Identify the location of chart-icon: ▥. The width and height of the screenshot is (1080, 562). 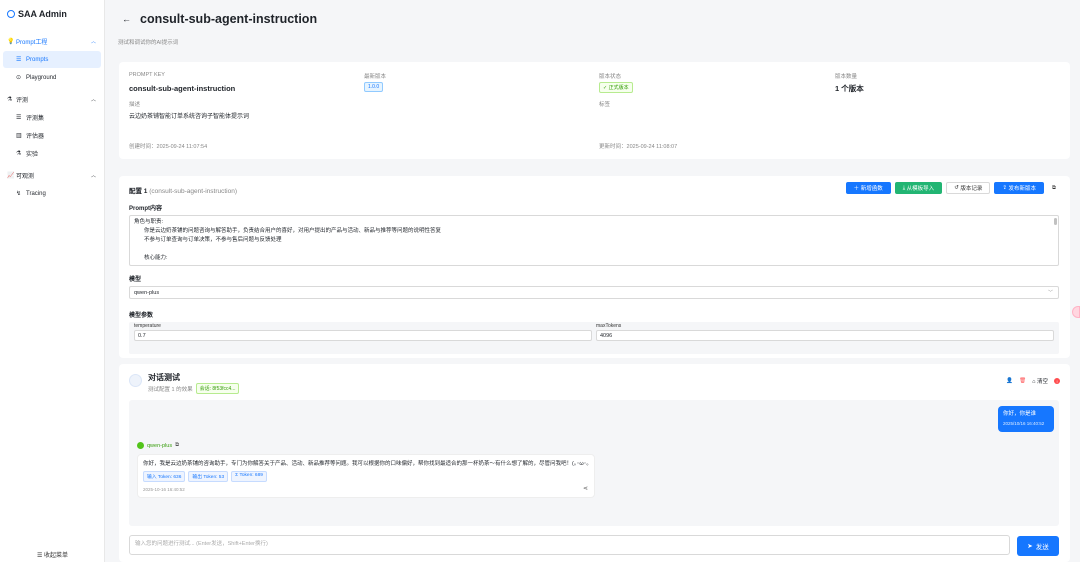
(19, 136).